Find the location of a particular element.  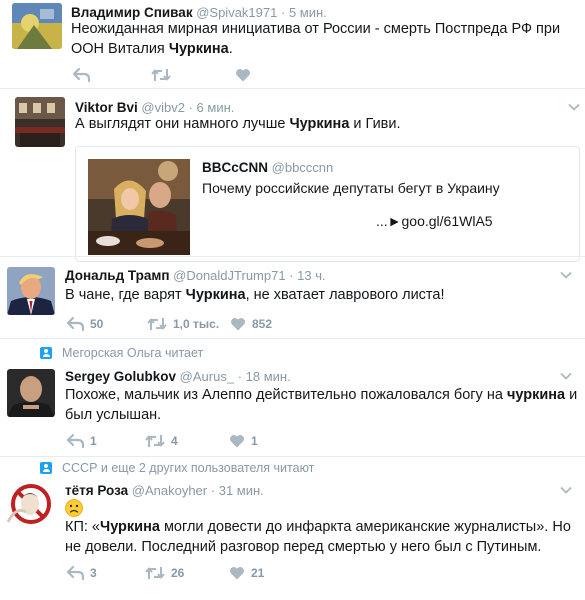

retweet-count: 1,0 тыс. is located at coordinates (196, 324).